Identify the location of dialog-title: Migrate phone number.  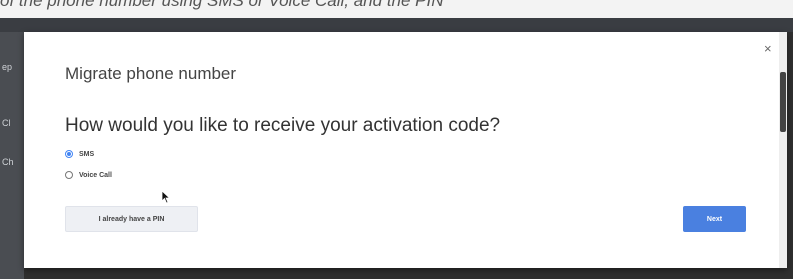
(151, 73).